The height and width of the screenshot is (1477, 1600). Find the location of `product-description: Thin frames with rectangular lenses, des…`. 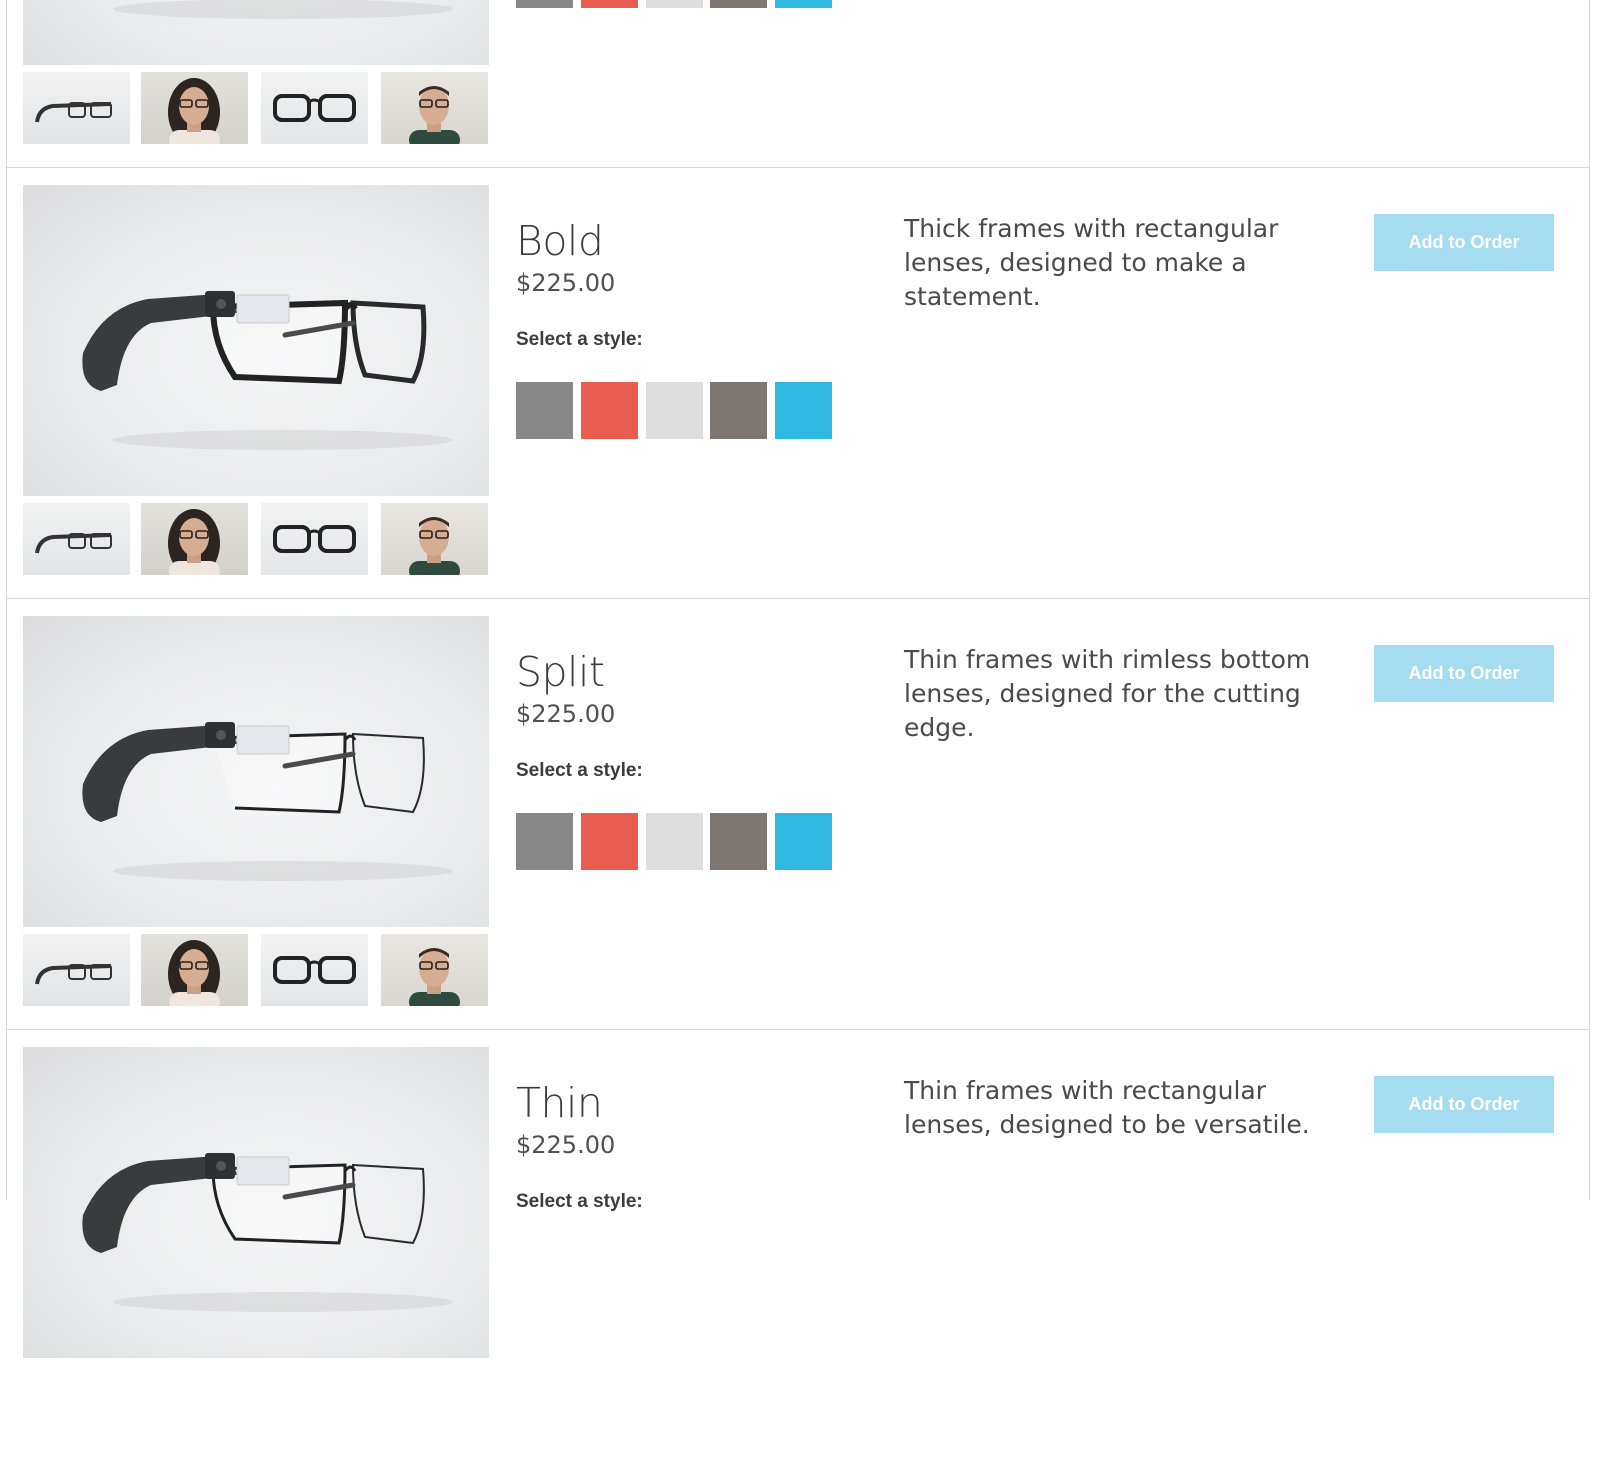

product-description: Thin frames with rectangular lenses, des… is located at coordinates (1107, 1107).